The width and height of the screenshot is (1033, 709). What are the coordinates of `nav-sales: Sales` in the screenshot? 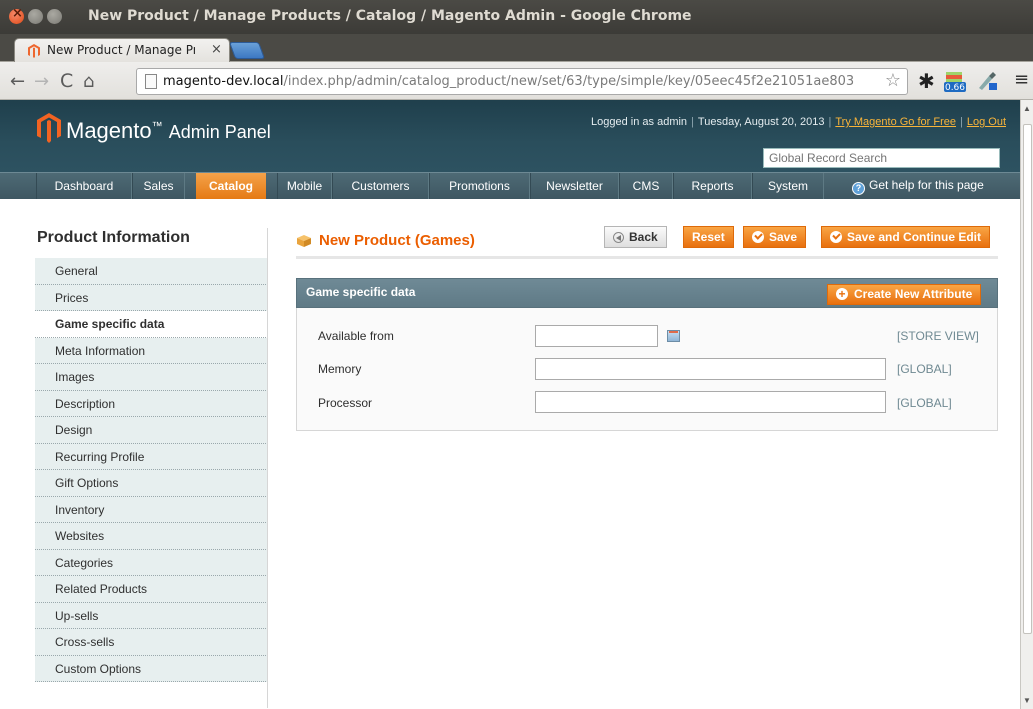 It's located at (158, 186).